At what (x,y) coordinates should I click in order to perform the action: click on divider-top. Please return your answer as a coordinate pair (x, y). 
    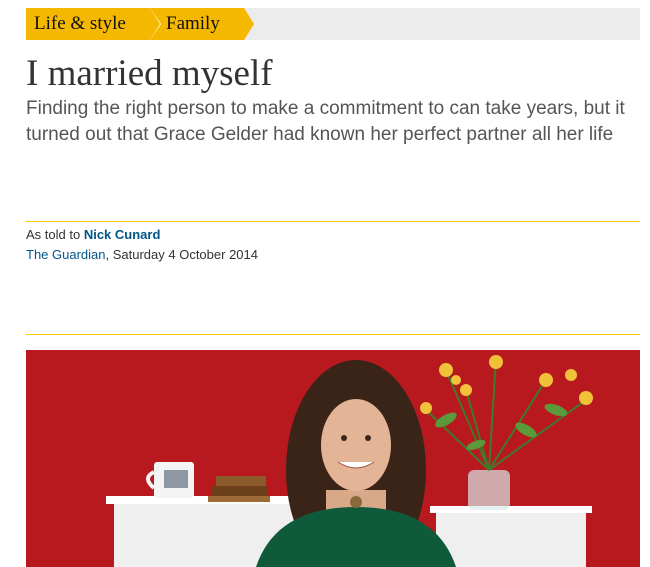
    Looking at the image, I should click on (333, 221).